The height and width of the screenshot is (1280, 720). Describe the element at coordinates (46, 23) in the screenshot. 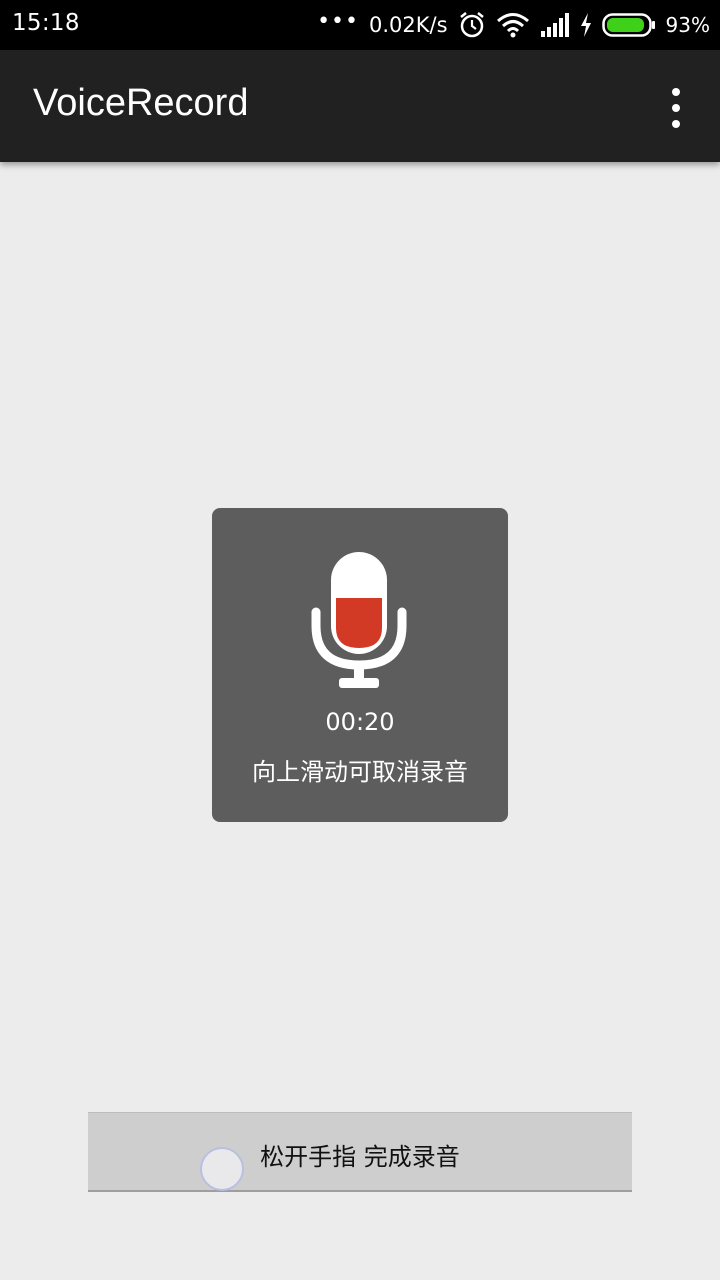

I see `status-time: 15:18` at that location.